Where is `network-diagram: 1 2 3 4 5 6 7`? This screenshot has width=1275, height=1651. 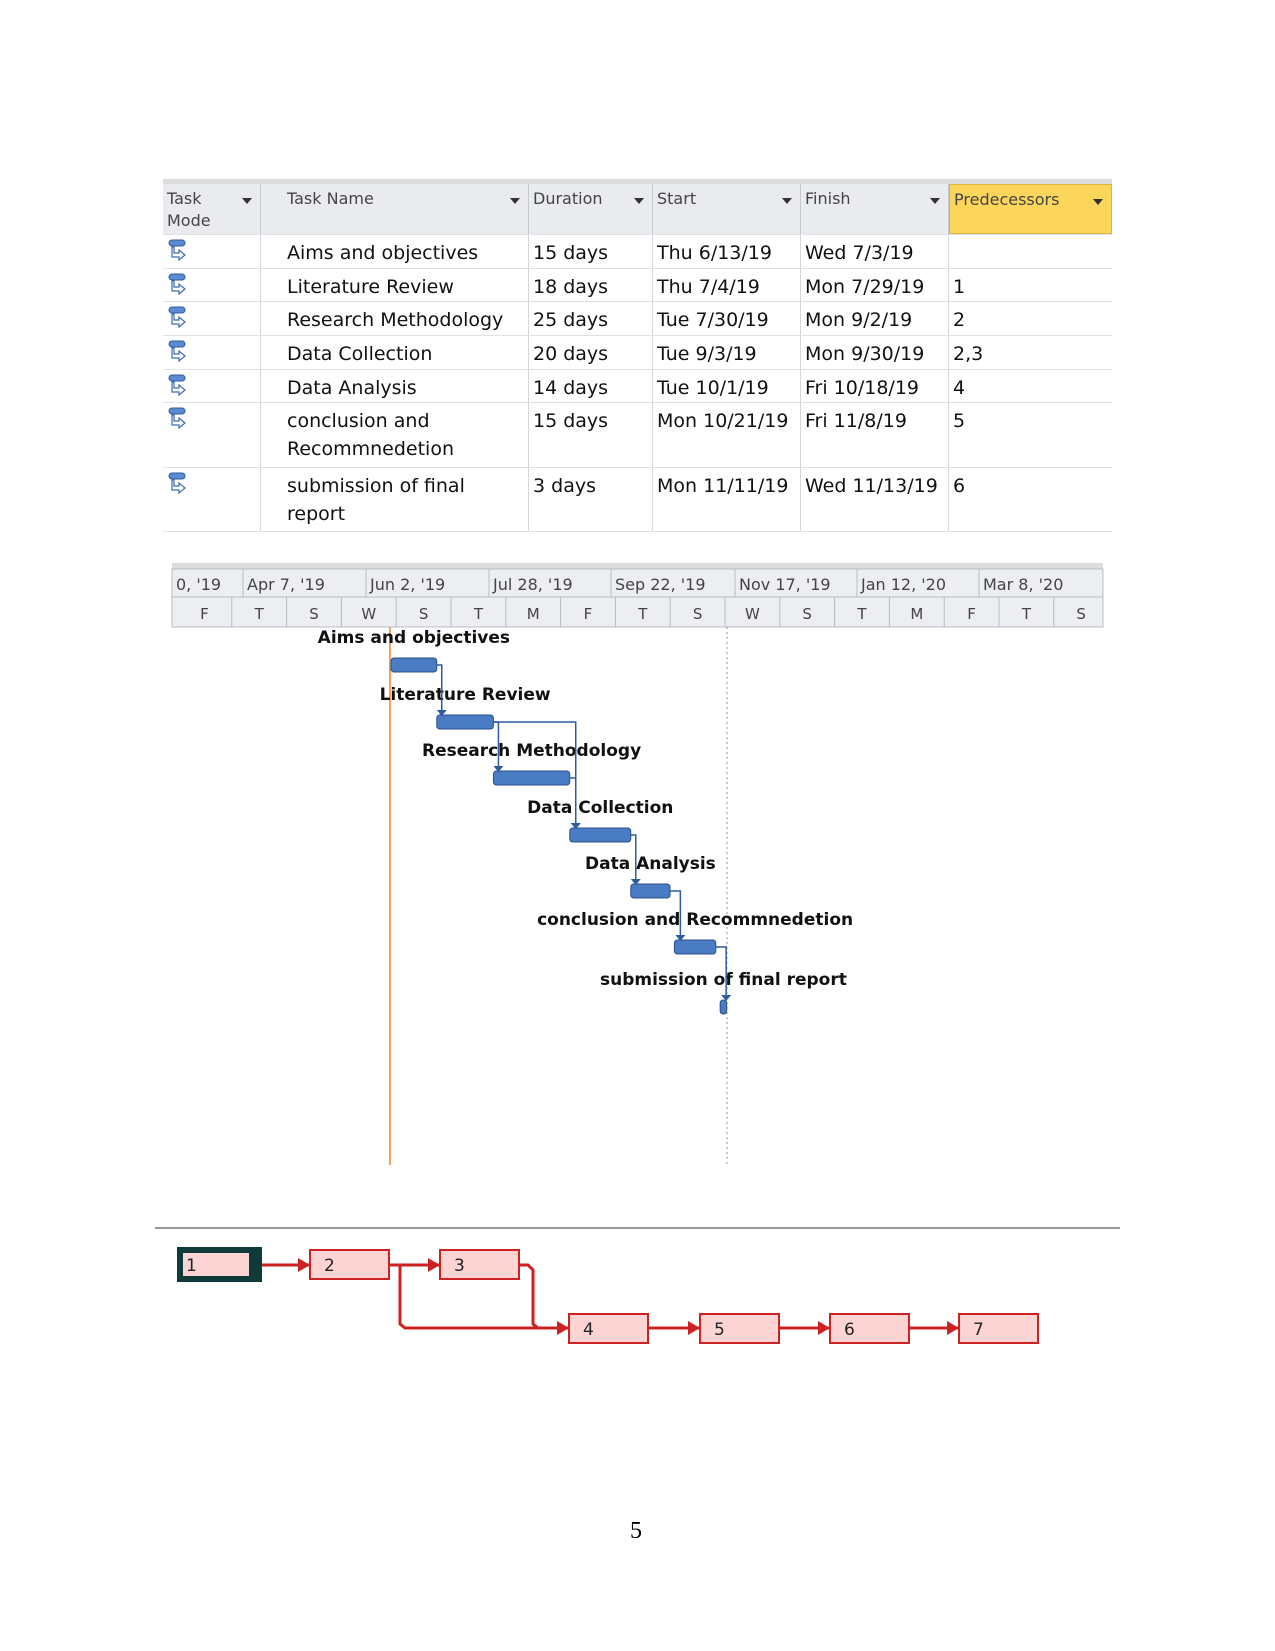 network-diagram: 1 2 3 4 5 6 7 is located at coordinates (637, 1285).